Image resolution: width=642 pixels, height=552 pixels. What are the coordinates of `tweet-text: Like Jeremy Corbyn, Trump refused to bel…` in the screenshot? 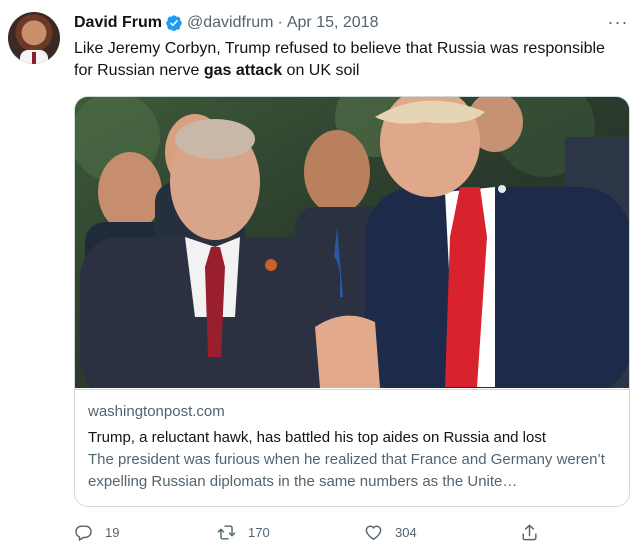 It's located at (349, 60).